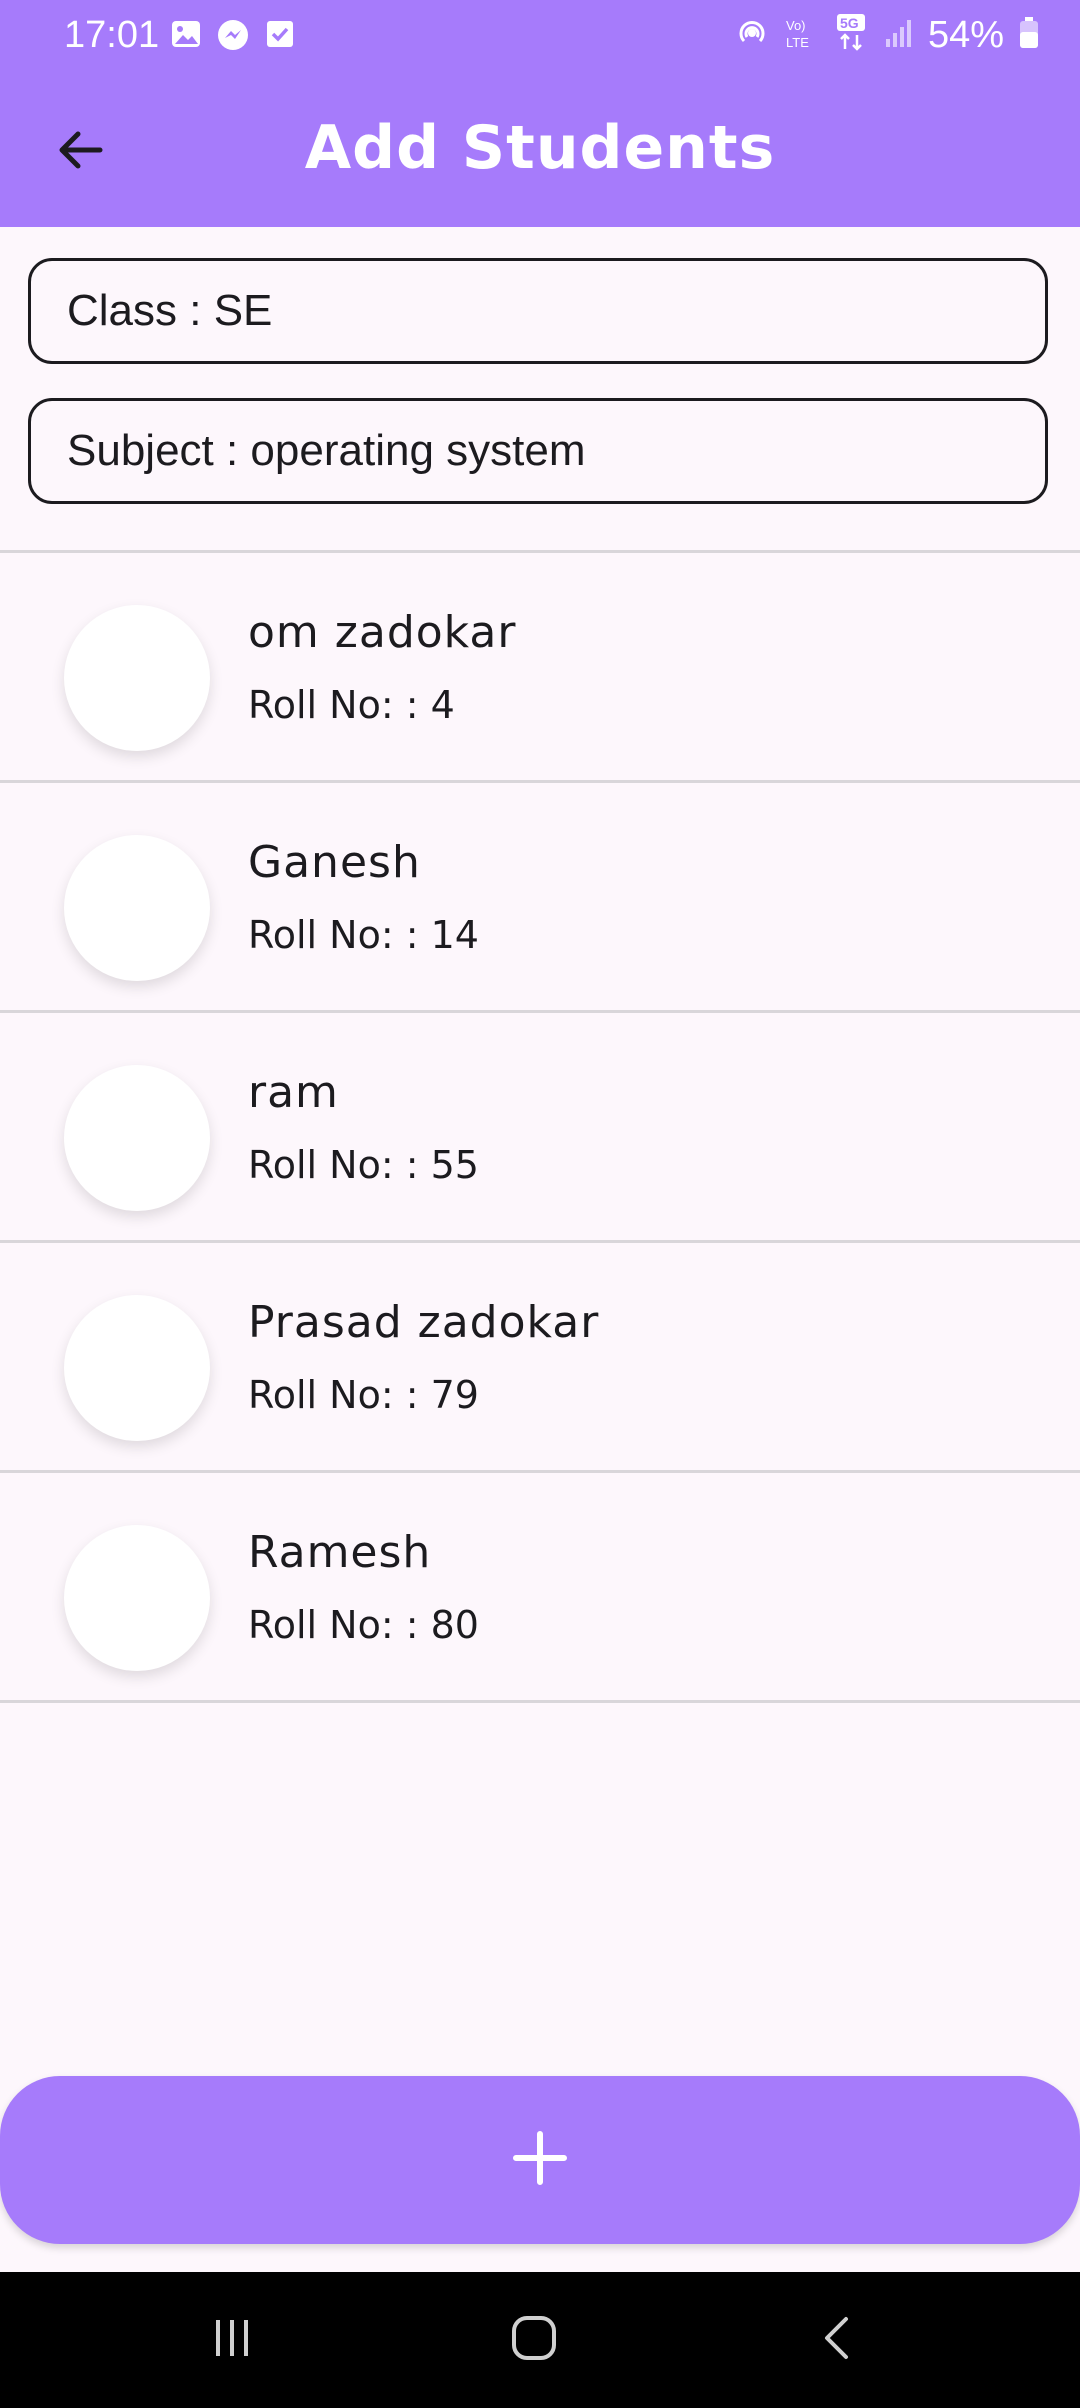 This screenshot has width=1080, height=2408. I want to click on app-bar: Add Students, so click(540, 149).